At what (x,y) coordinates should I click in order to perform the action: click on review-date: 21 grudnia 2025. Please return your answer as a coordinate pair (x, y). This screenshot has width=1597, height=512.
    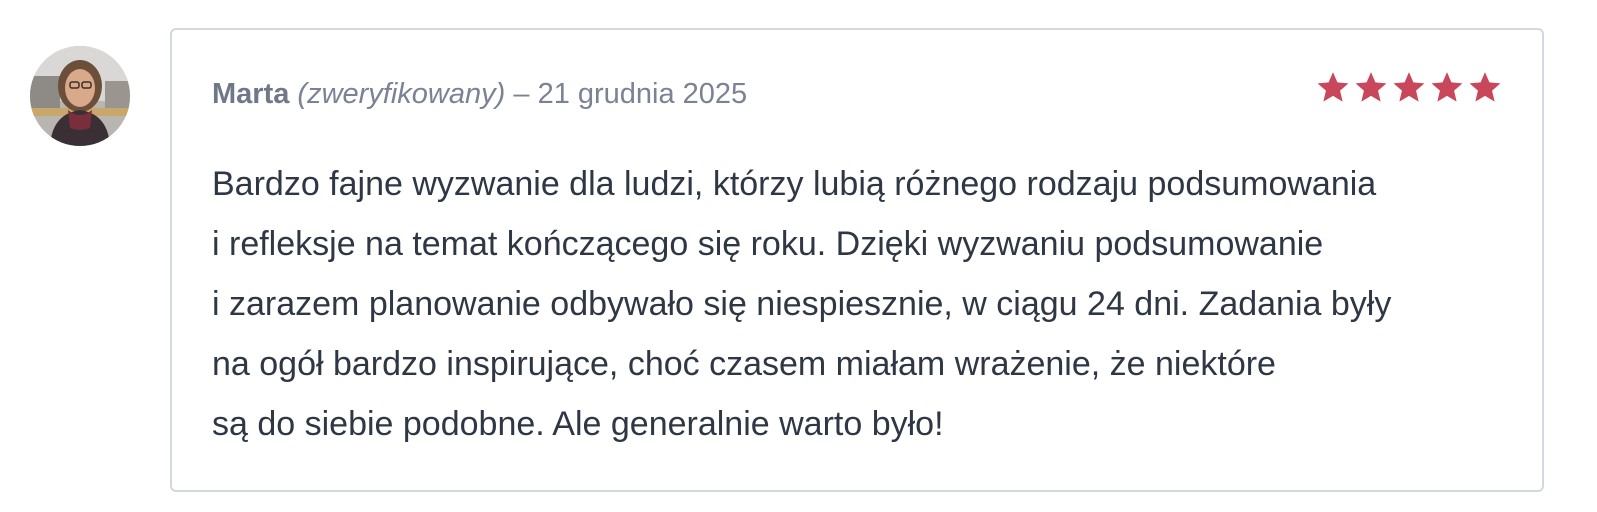
    Looking at the image, I should click on (642, 94).